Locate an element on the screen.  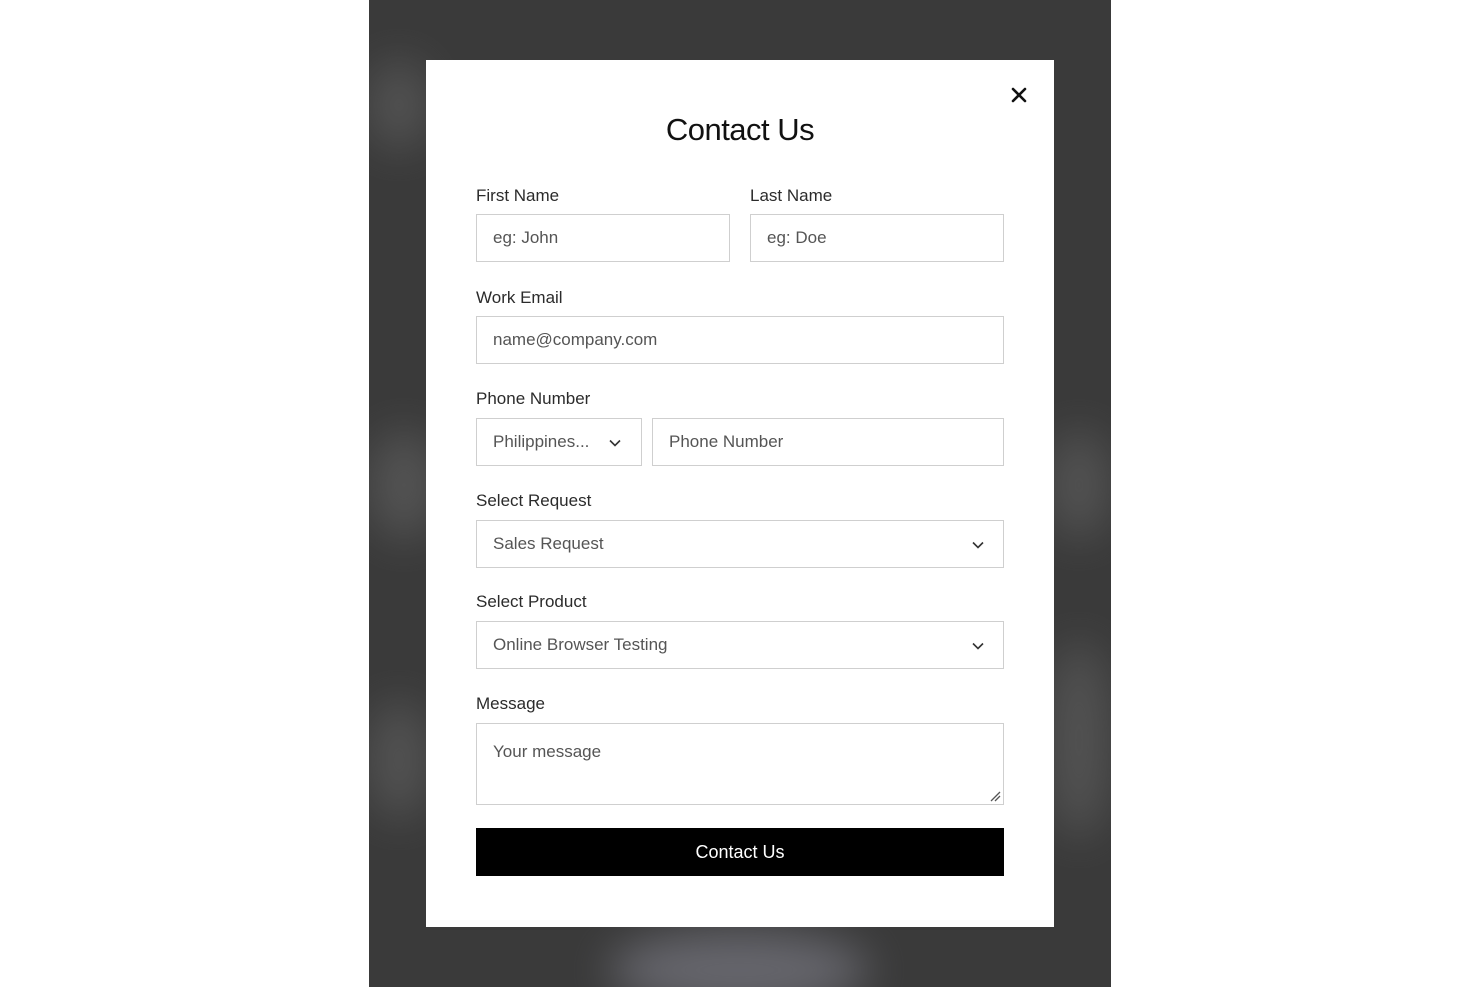
first-name-label: First Name is located at coordinates (518, 195).